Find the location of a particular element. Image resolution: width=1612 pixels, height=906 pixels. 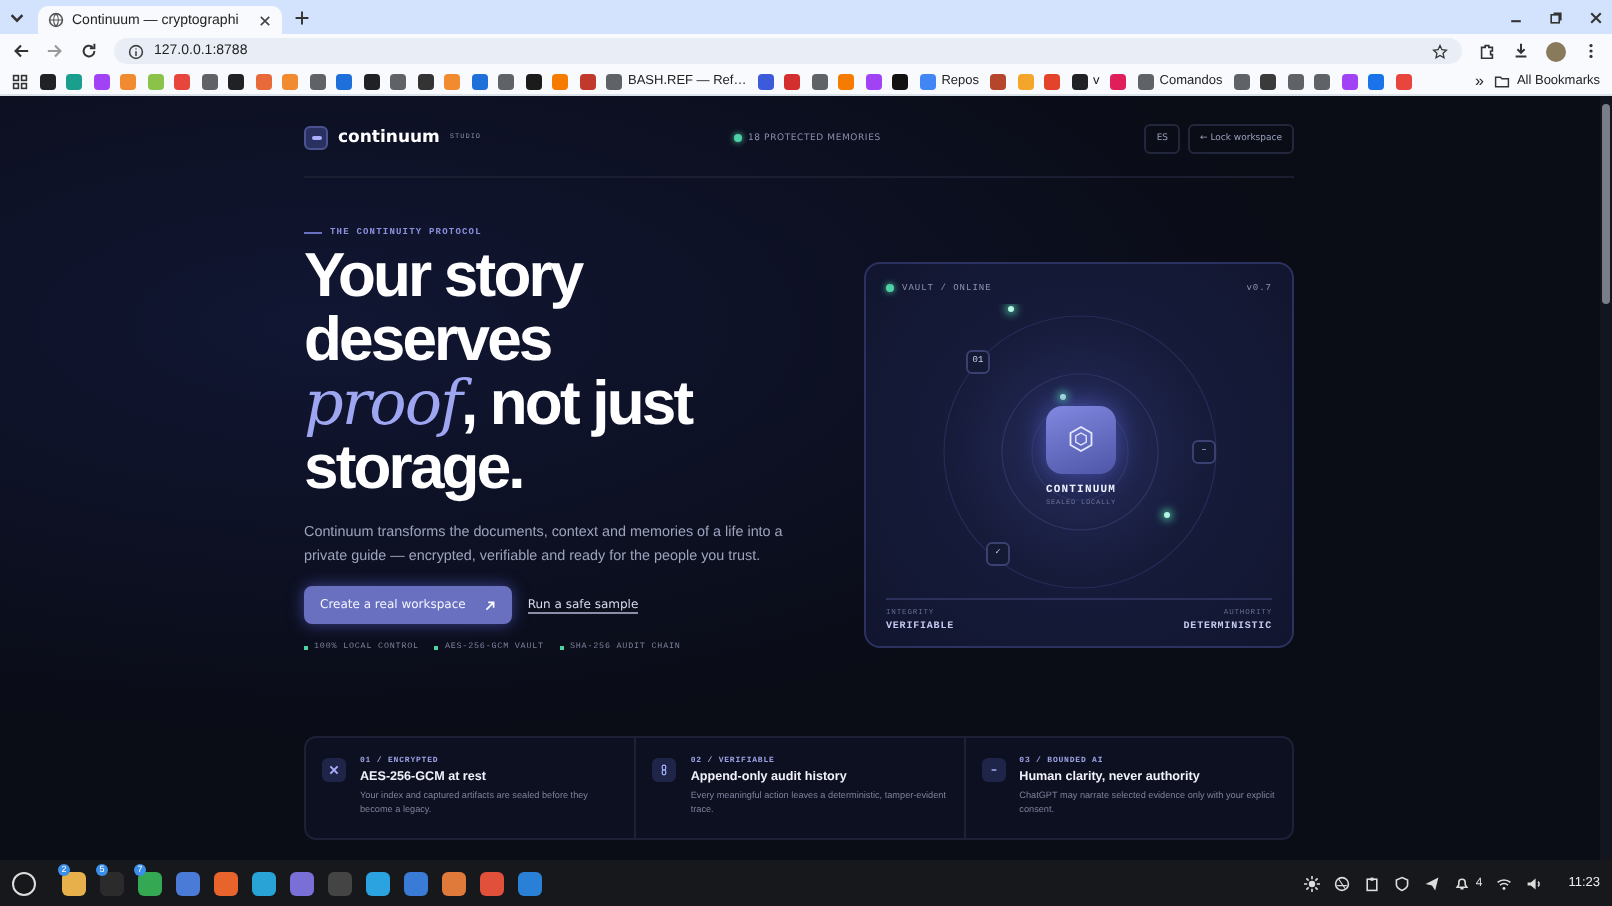

bell-icon is located at coordinates (1461, 883).